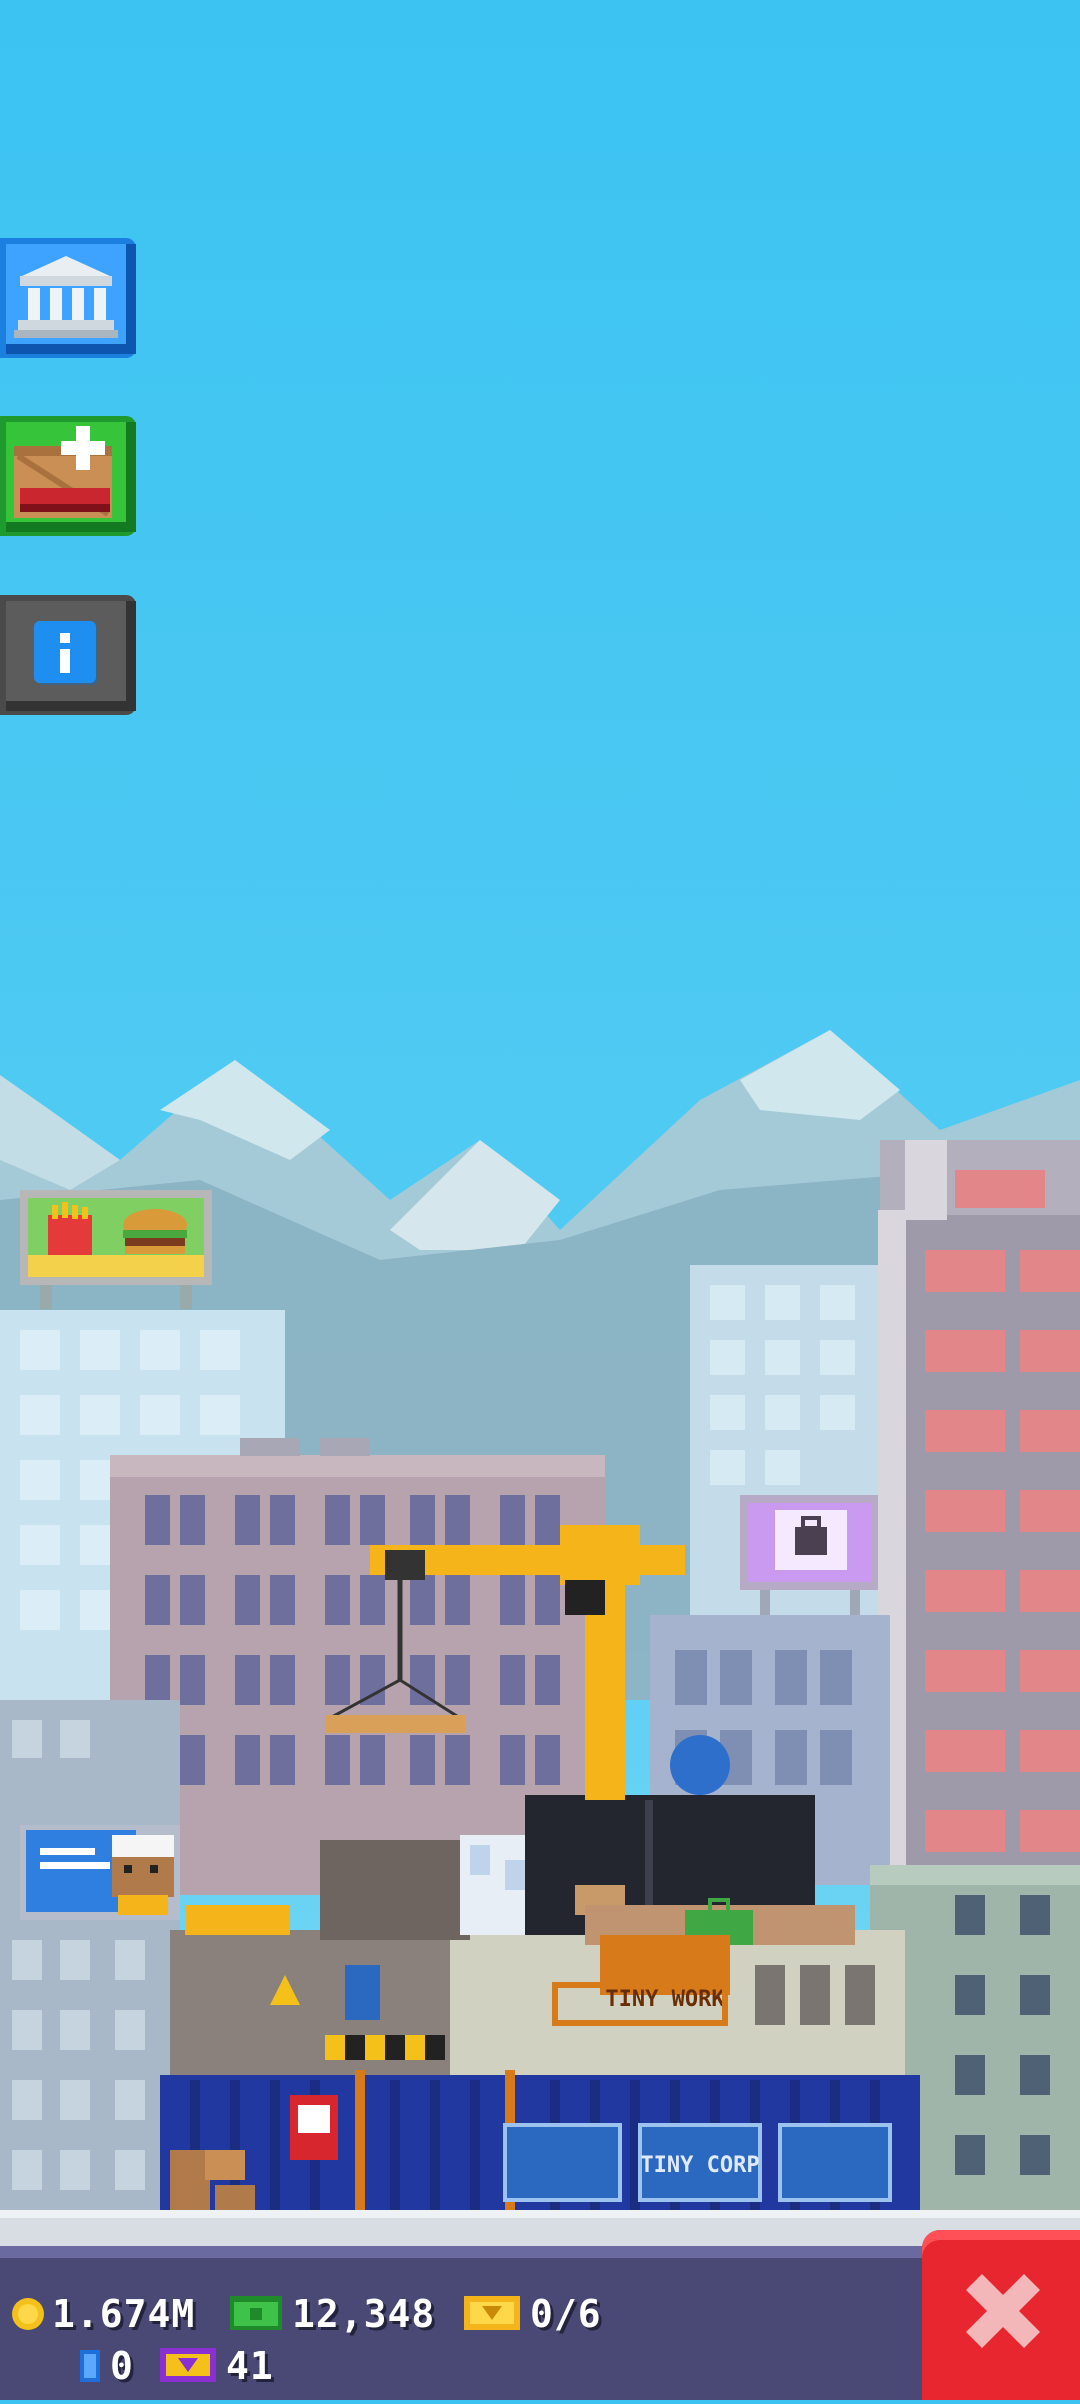  Describe the element at coordinates (100, 1872) in the screenshot. I see `billboard-chef-ad` at that location.